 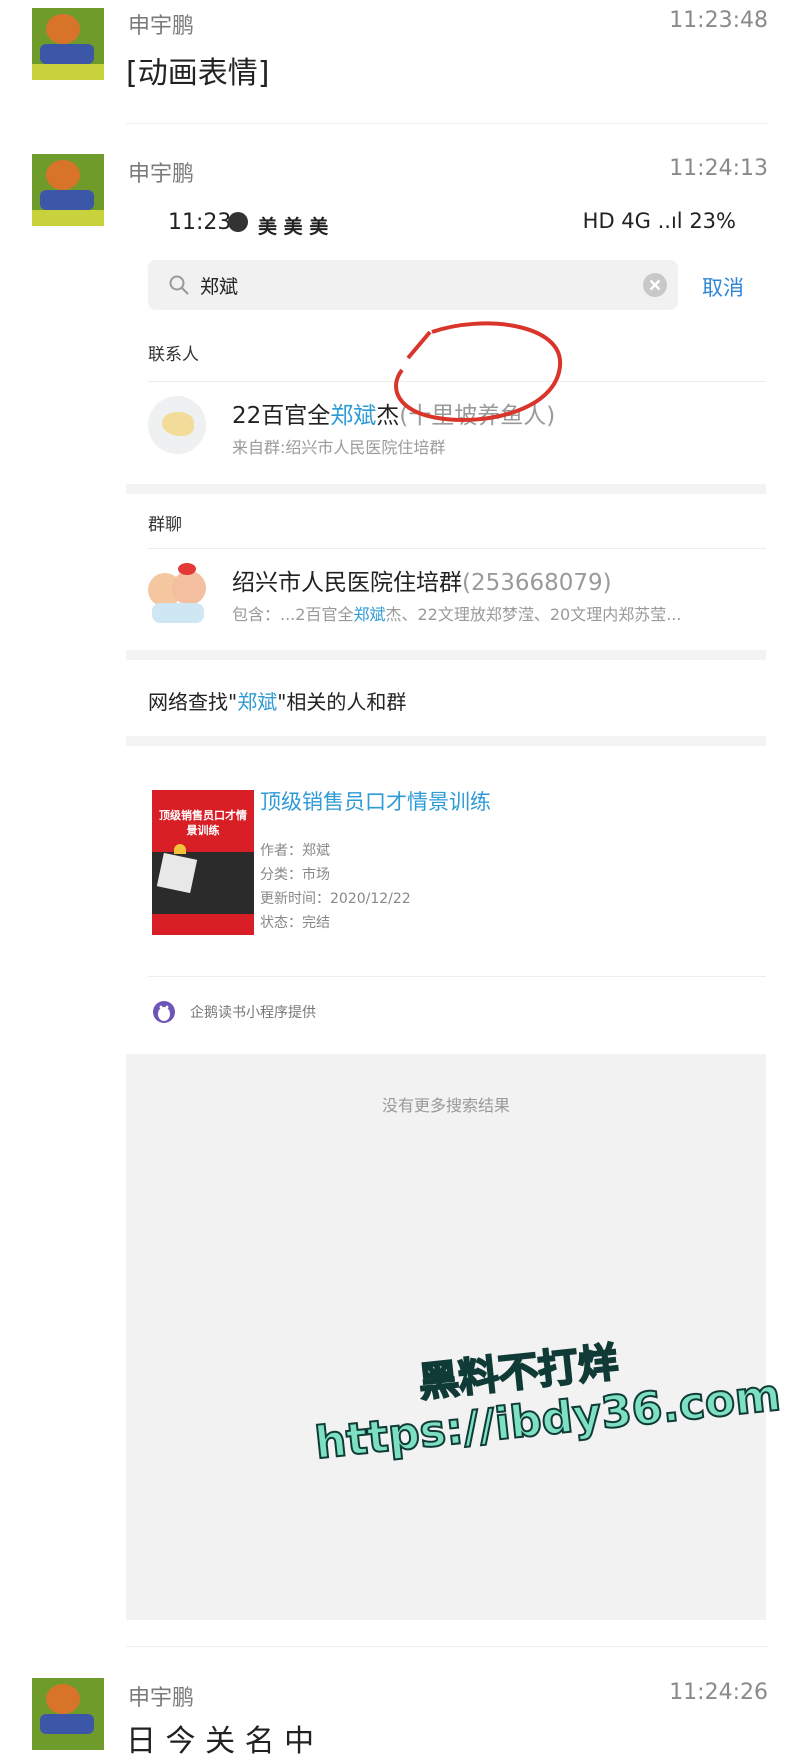 I want to click on search-icon, so click(x=179, y=285).